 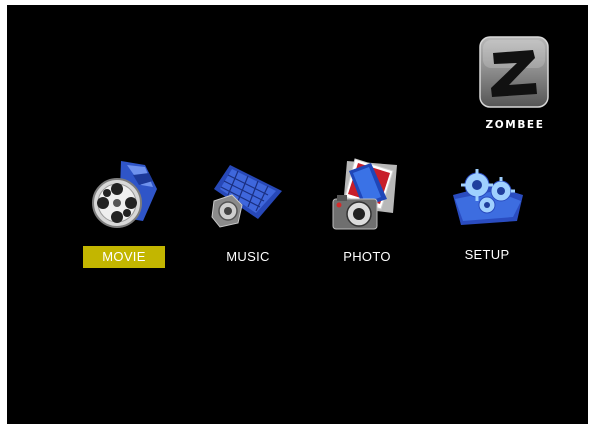 I want to click on menu-label-setup: SETUP, so click(x=487, y=254).